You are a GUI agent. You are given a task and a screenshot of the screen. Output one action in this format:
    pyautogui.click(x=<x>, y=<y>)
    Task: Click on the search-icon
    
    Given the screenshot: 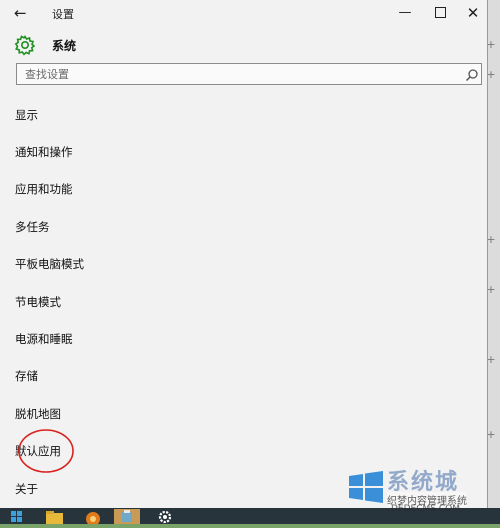 What is the action you would take?
    pyautogui.click(x=472, y=74)
    